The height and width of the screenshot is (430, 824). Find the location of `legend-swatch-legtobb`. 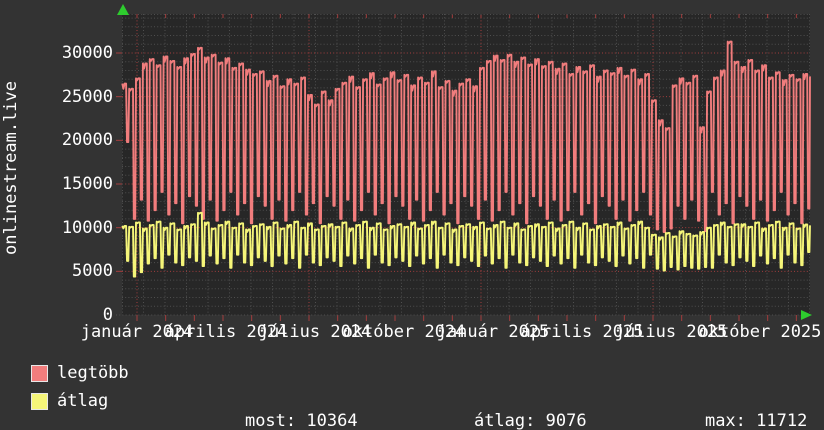

legend-swatch-legtobb is located at coordinates (39, 373).